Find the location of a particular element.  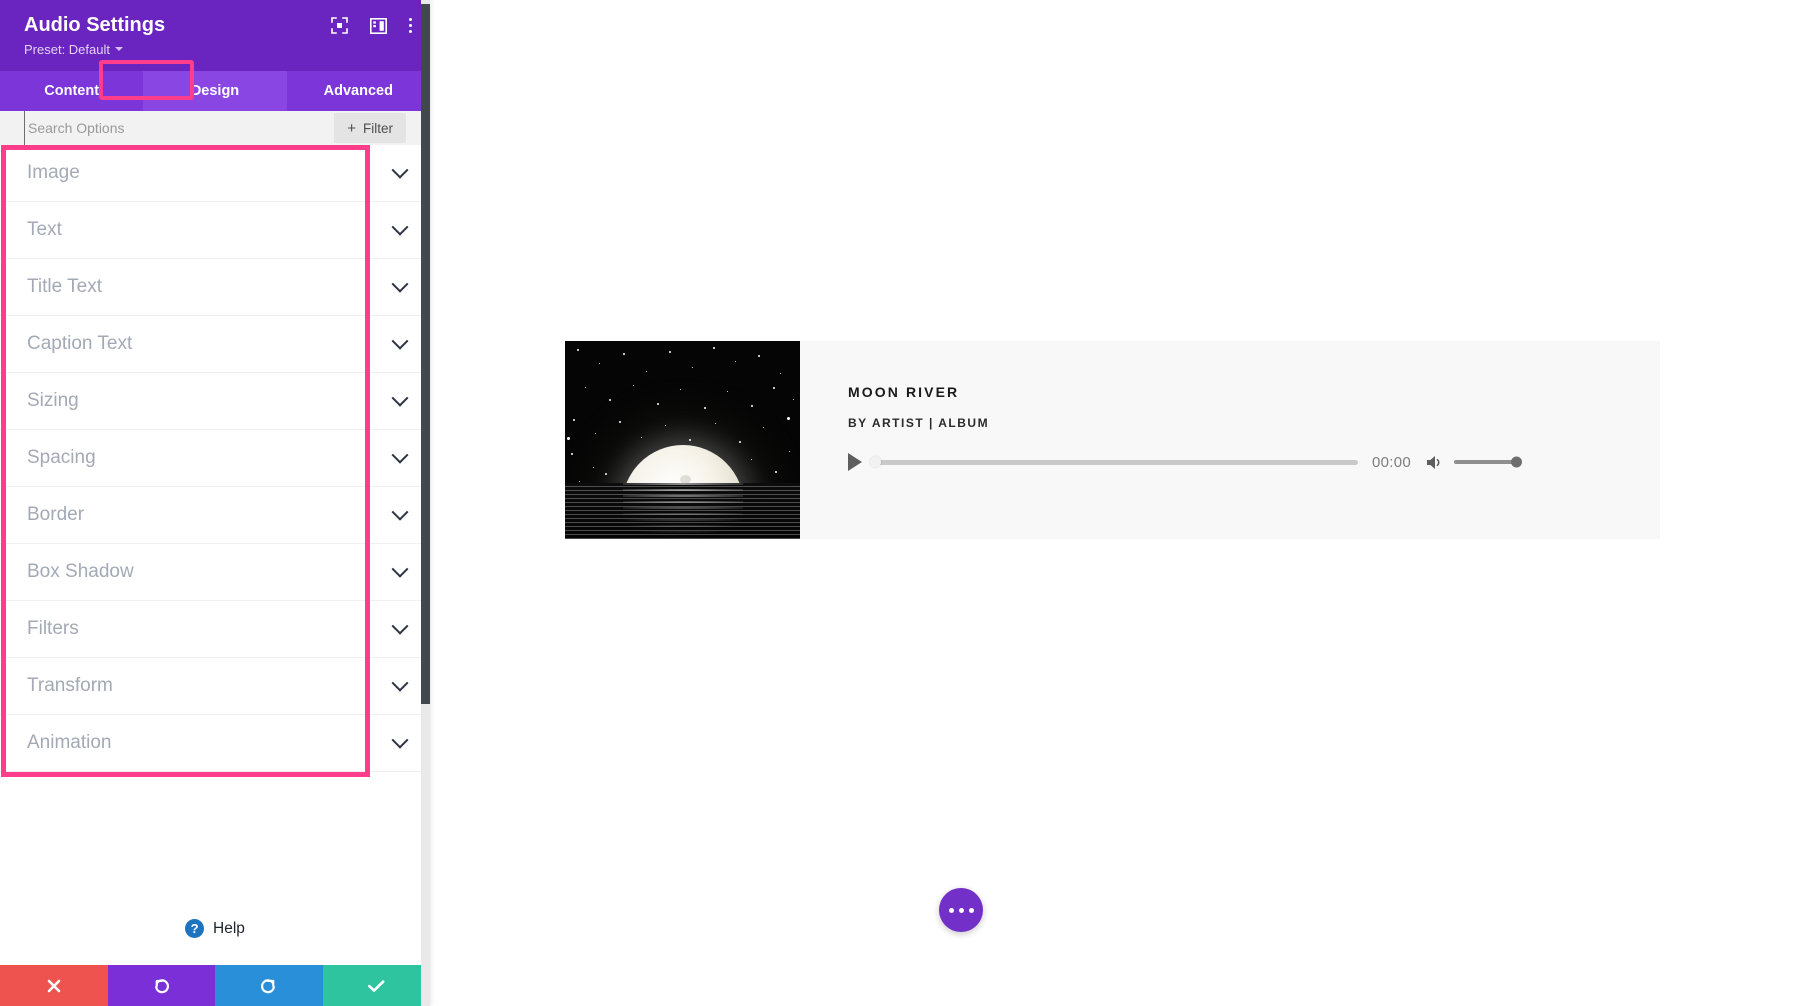

tab-content: Content is located at coordinates (71, 91).